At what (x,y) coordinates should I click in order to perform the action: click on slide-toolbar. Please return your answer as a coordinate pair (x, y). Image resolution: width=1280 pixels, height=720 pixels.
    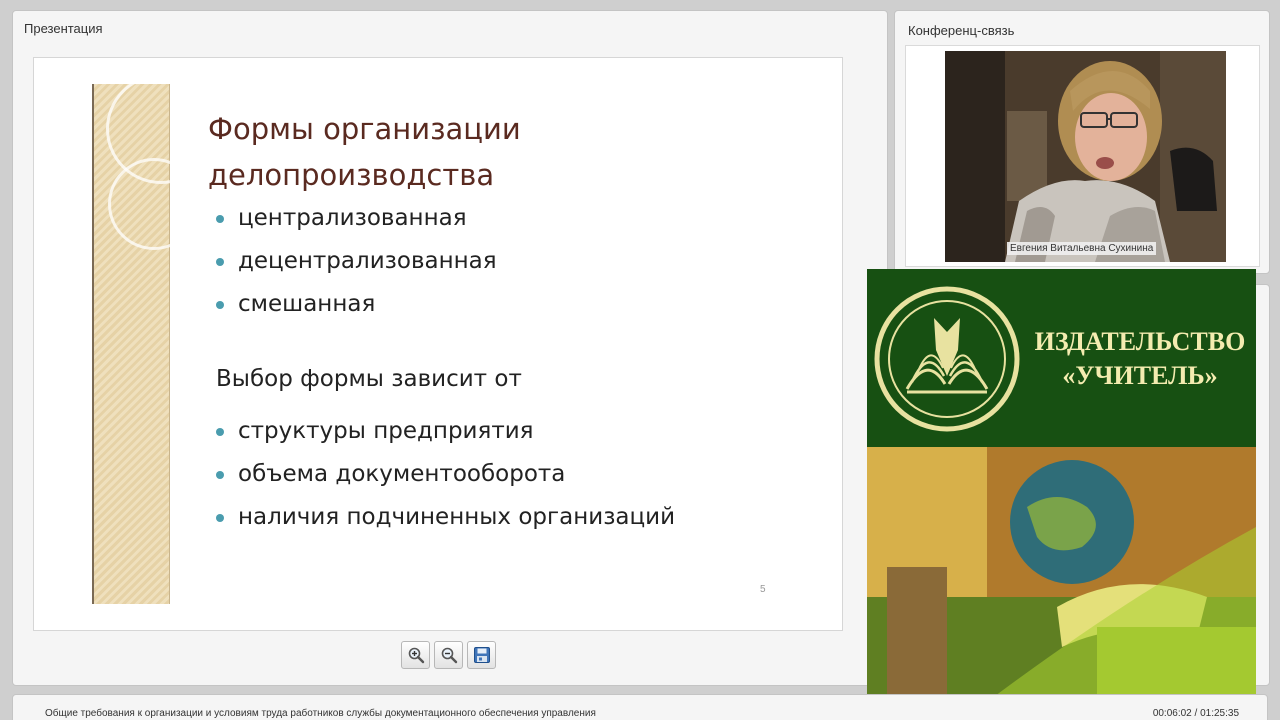
    Looking at the image, I should click on (448, 655).